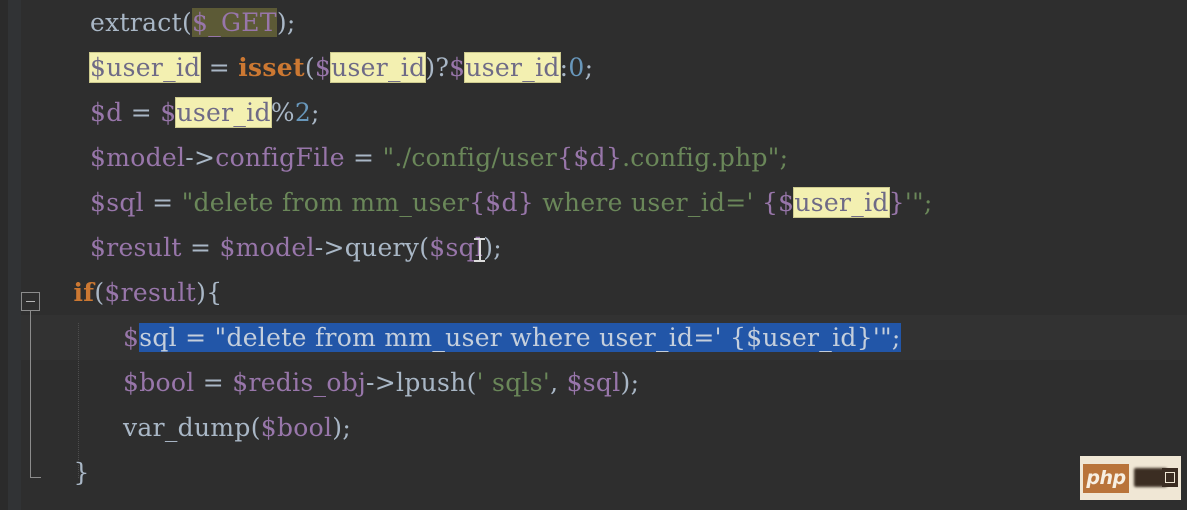 The width and height of the screenshot is (1187, 510). Describe the element at coordinates (604, 22) in the screenshot. I see `code-line: extract($_GET);` at that location.